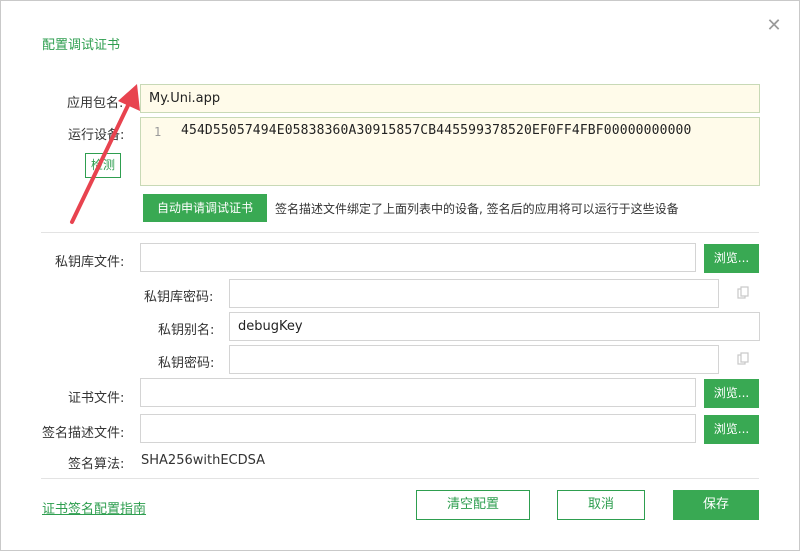 This screenshot has height=551, width=800. I want to click on app-package-label: 应用包名:, so click(95, 103).